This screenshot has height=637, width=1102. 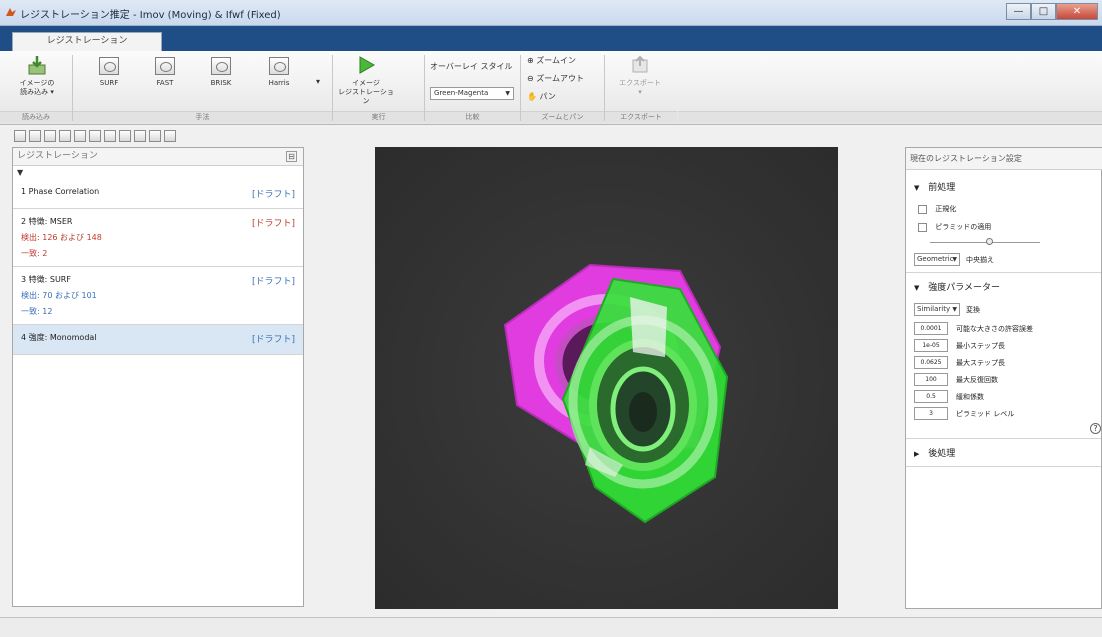 I want to click on postprocess-section-header: ▶ 後処理, so click(x=934, y=452).